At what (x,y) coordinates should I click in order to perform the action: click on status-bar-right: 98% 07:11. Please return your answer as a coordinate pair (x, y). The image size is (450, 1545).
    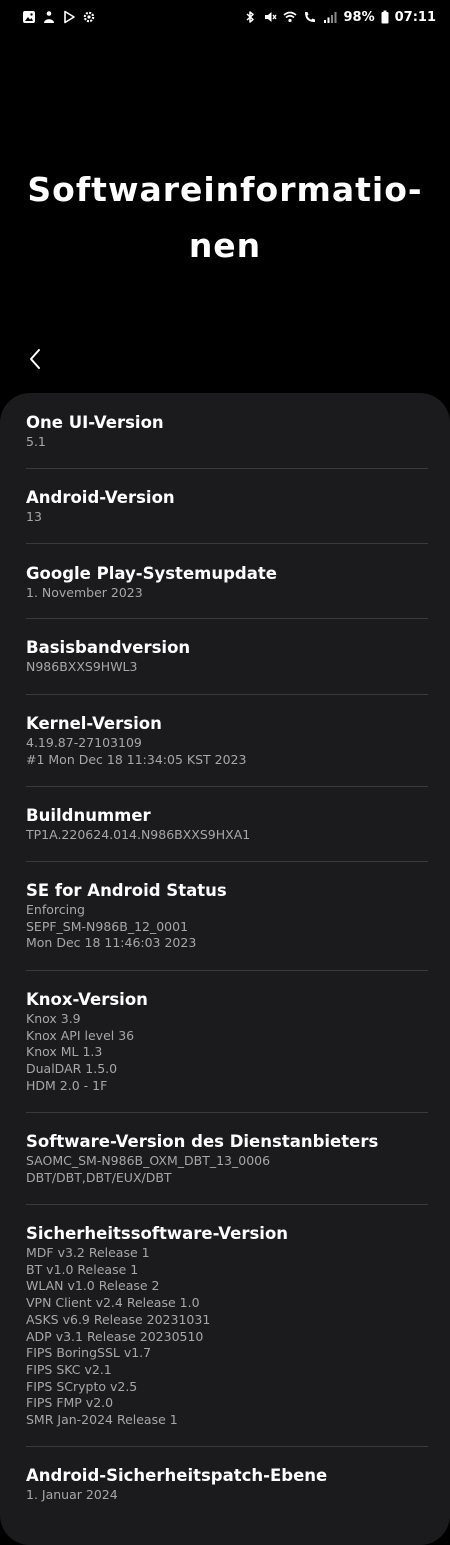
    Looking at the image, I should click on (339, 17).